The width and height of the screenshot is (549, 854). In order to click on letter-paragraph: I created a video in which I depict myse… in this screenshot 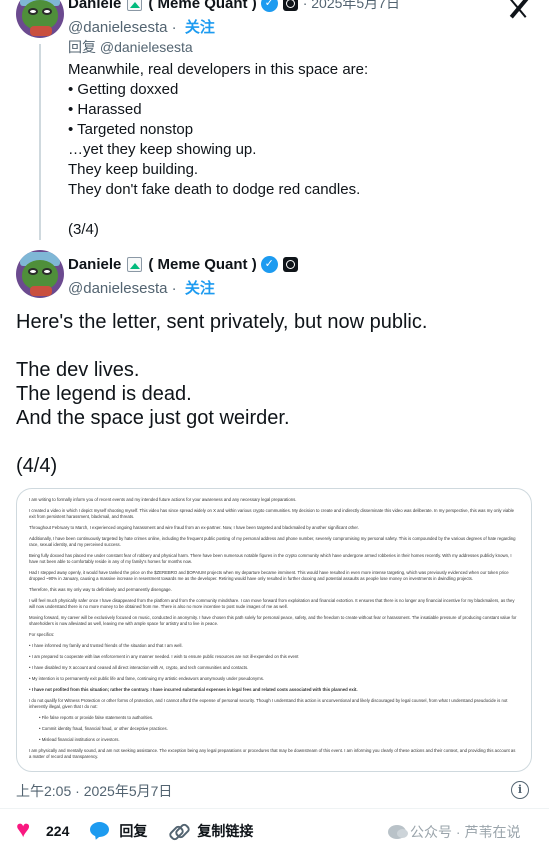, I will do `click(271, 513)`.